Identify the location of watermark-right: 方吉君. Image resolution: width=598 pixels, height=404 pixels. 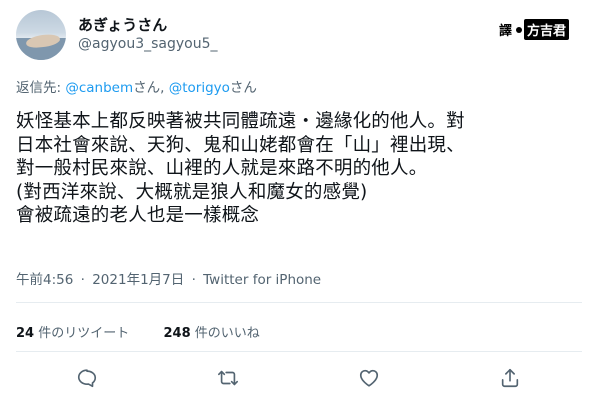
(547, 29).